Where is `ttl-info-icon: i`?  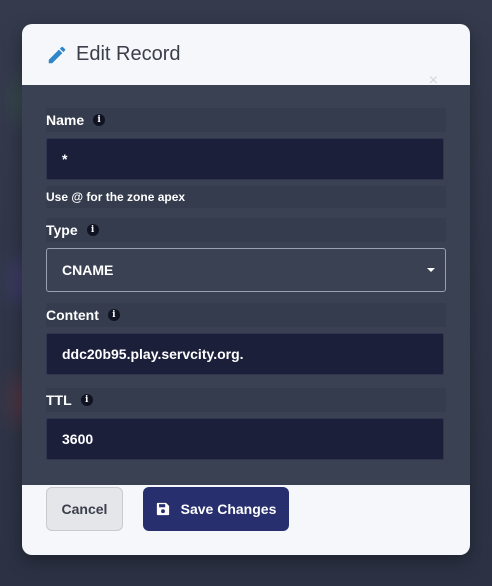
ttl-info-icon: i is located at coordinates (86, 400).